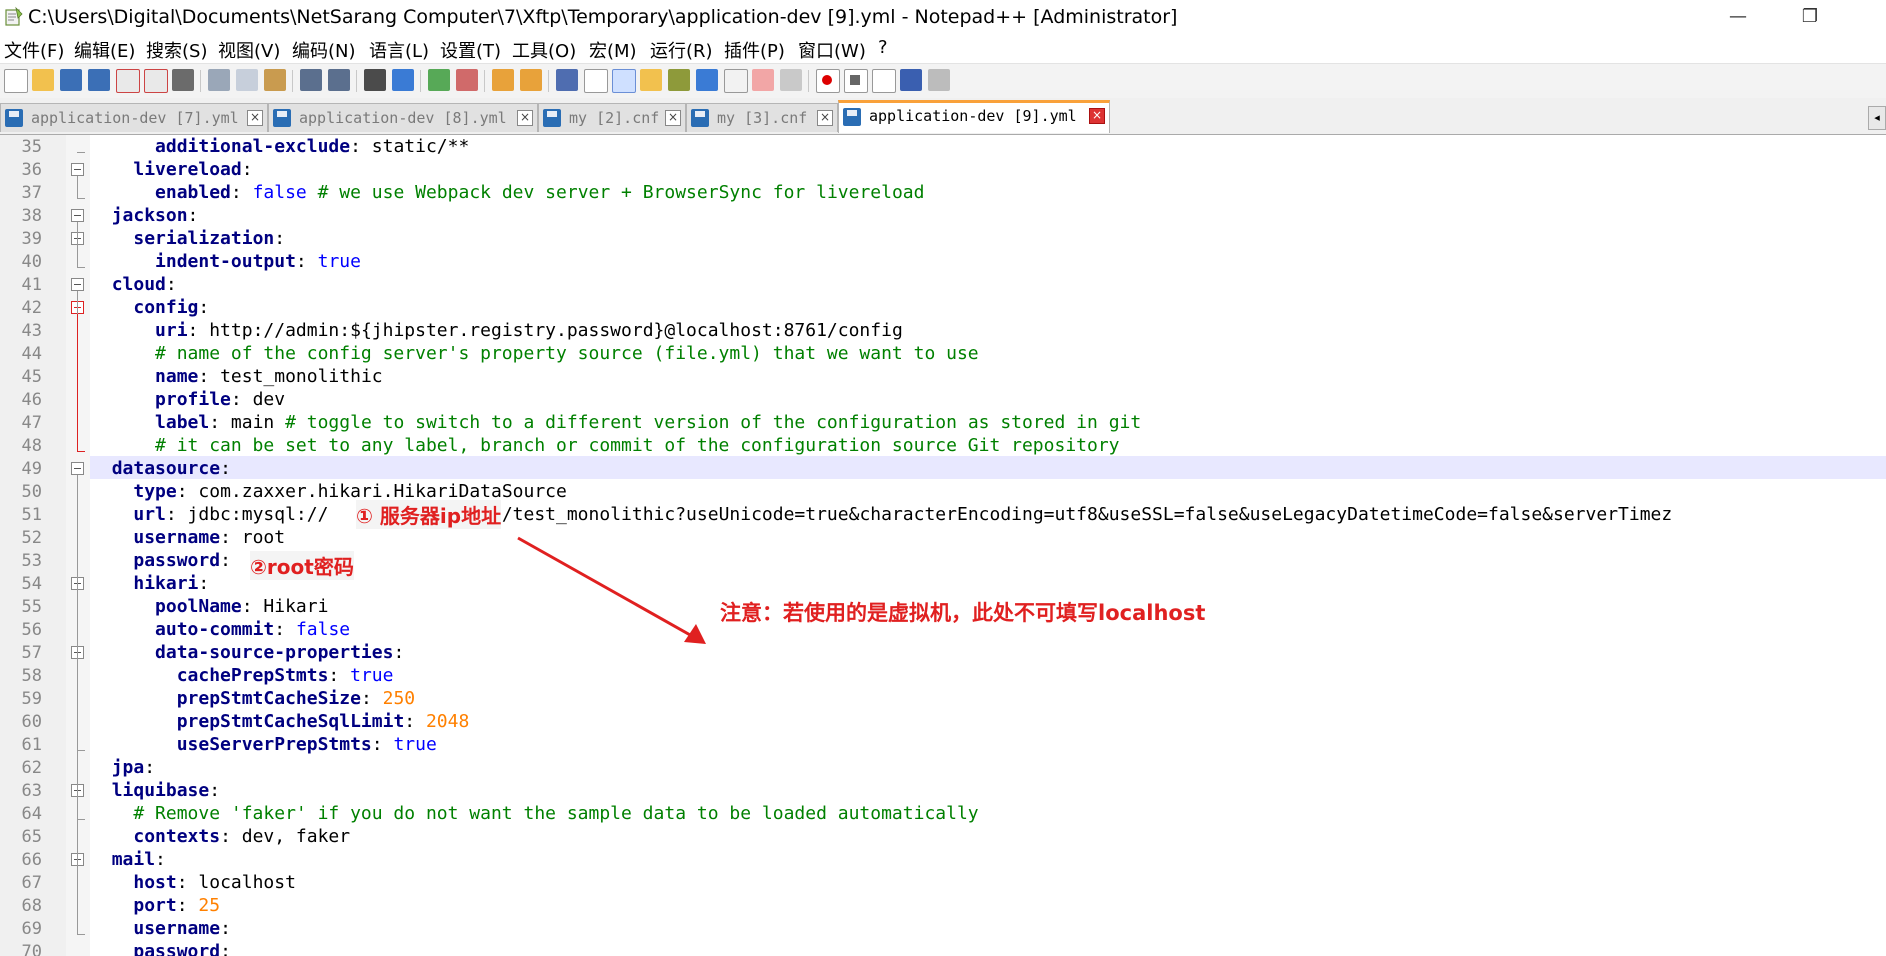 This screenshot has height=956, width=1886. What do you see at coordinates (193, 882) in the screenshot?
I see `code-line: host: localhost` at bounding box center [193, 882].